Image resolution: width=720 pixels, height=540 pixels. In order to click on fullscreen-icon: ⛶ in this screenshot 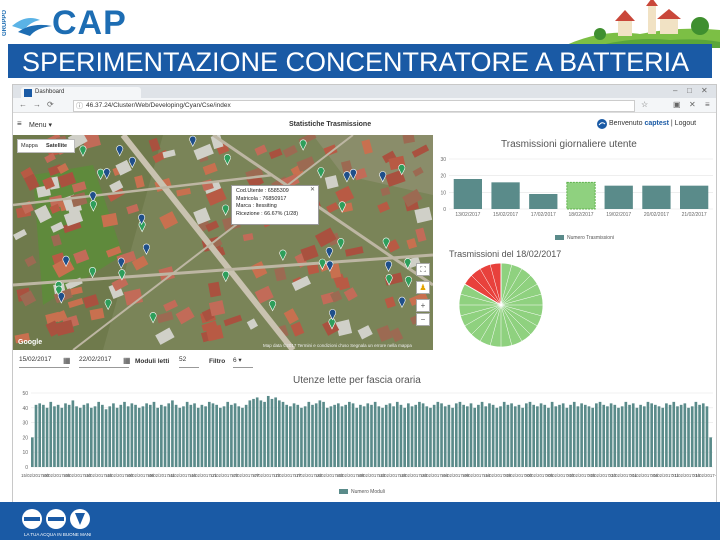, I will do `click(423, 269)`.